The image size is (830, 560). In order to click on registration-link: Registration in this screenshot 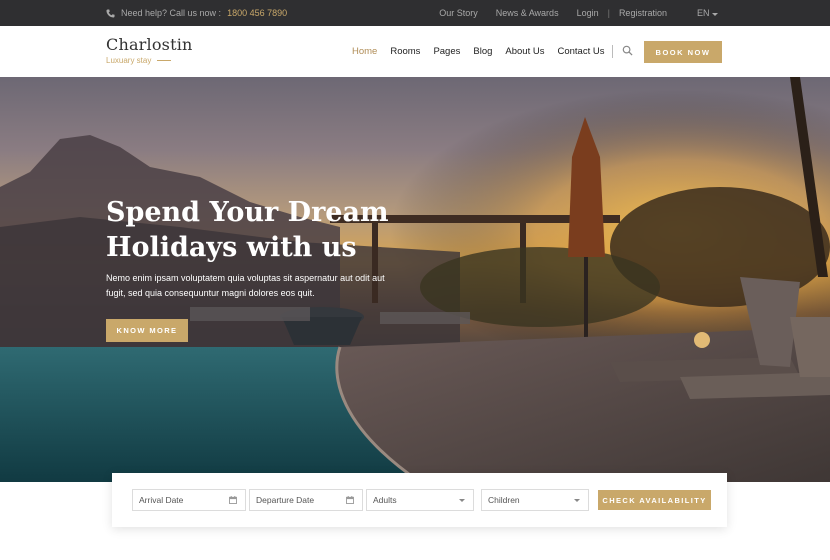, I will do `click(643, 13)`.